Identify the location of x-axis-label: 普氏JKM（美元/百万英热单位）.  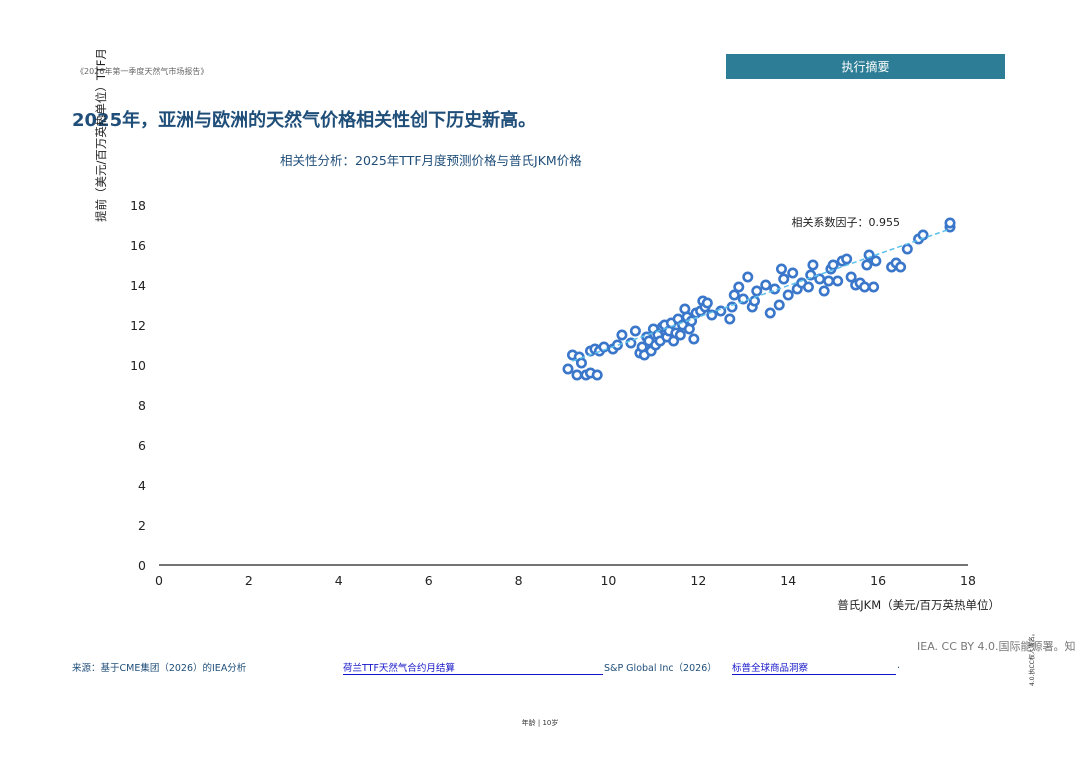
(918, 605).